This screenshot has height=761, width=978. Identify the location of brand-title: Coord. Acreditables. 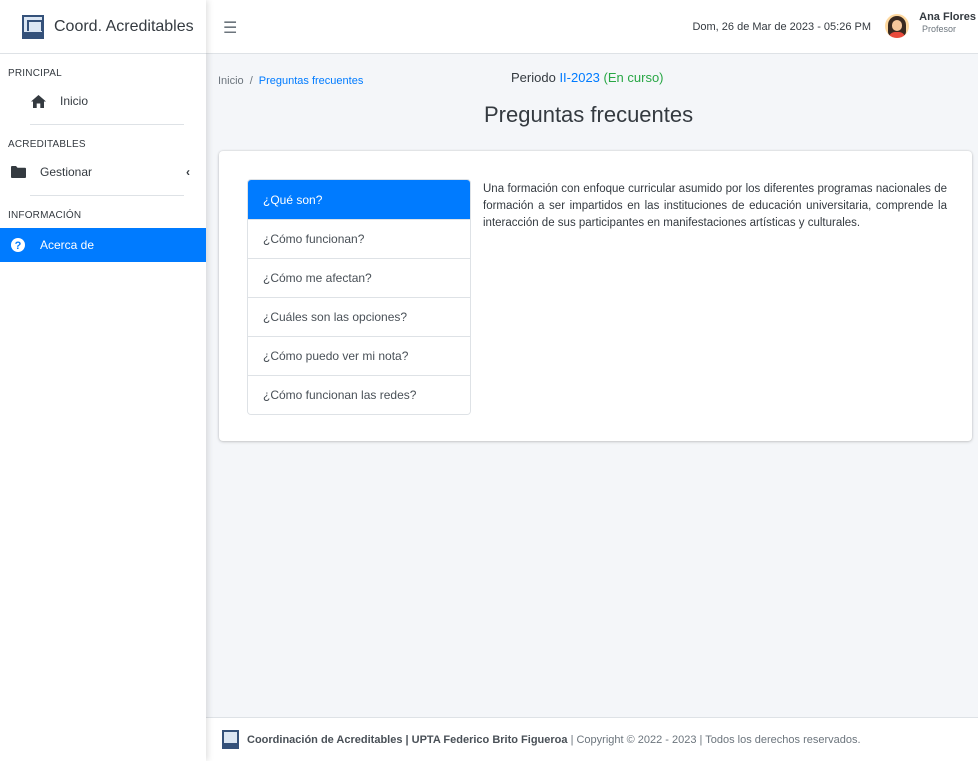
(124, 26).